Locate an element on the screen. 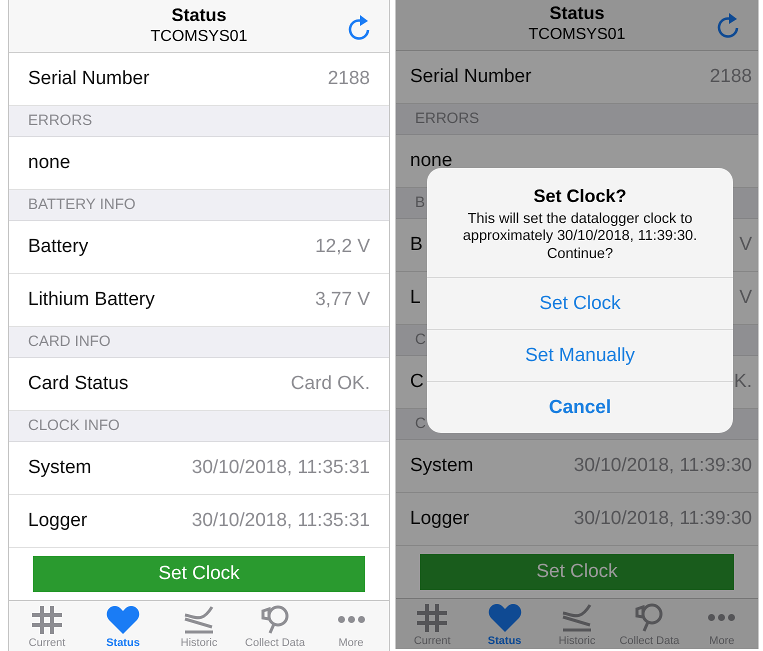 The width and height of the screenshot is (763, 651). dialog-title: Set Clock? is located at coordinates (580, 196).